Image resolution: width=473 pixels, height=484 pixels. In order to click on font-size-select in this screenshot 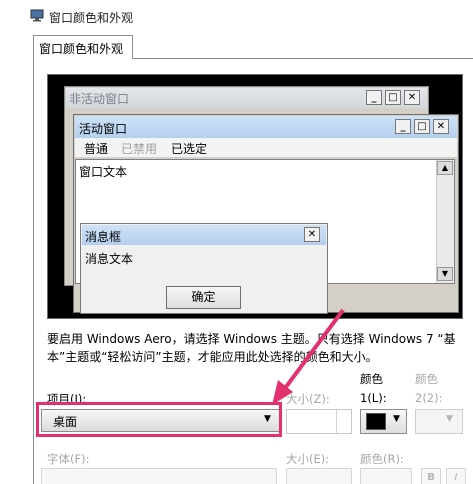, I will do `click(319, 476)`.